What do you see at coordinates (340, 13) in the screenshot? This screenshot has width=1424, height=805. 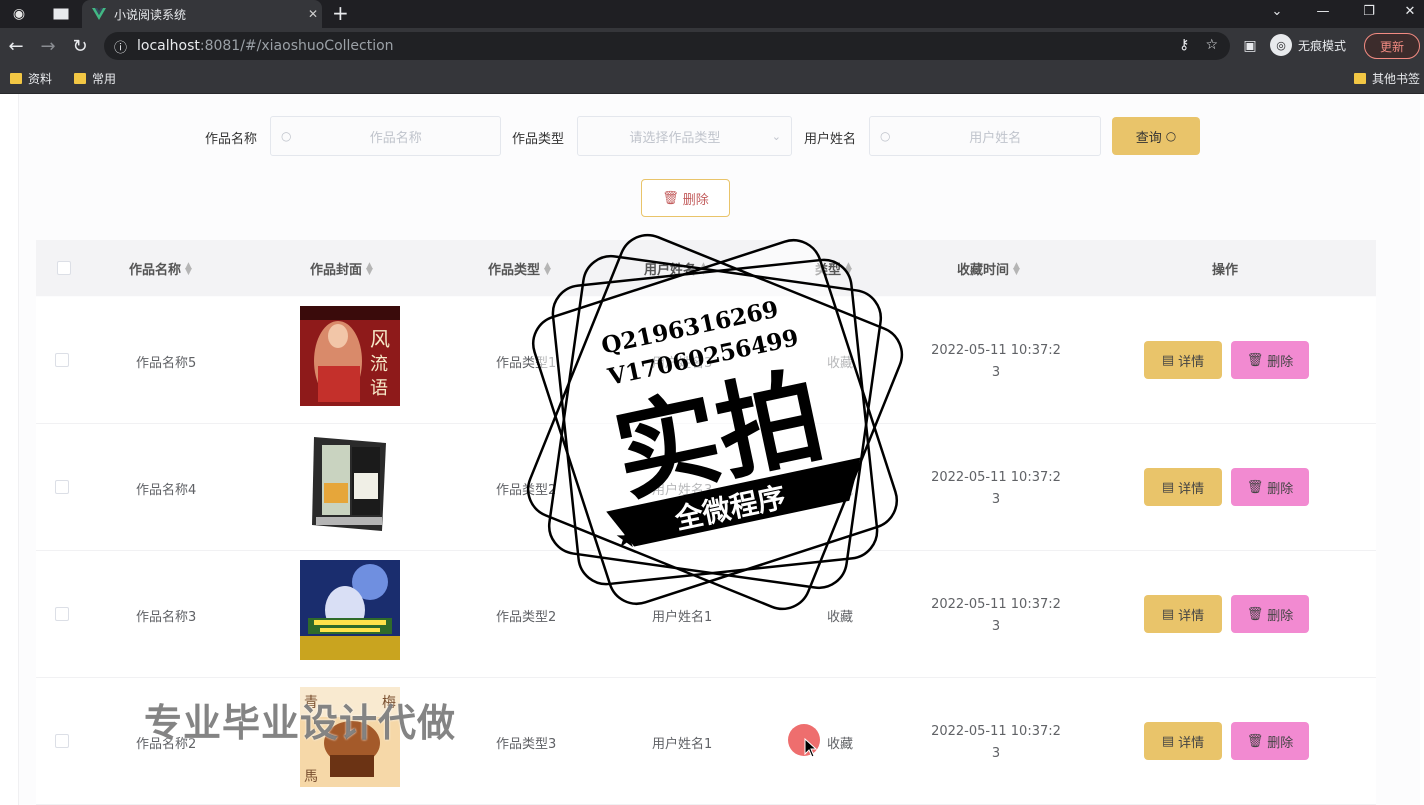 I see `new-tab-icon: +` at bounding box center [340, 13].